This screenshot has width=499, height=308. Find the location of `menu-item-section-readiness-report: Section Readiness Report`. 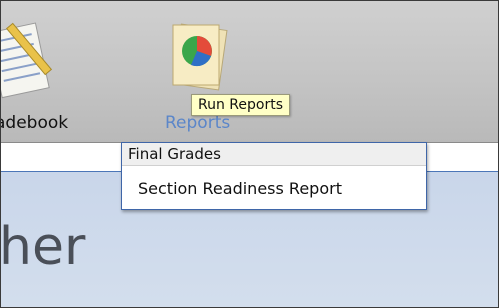

menu-item-section-readiness-report: Section Readiness Report is located at coordinates (274, 189).